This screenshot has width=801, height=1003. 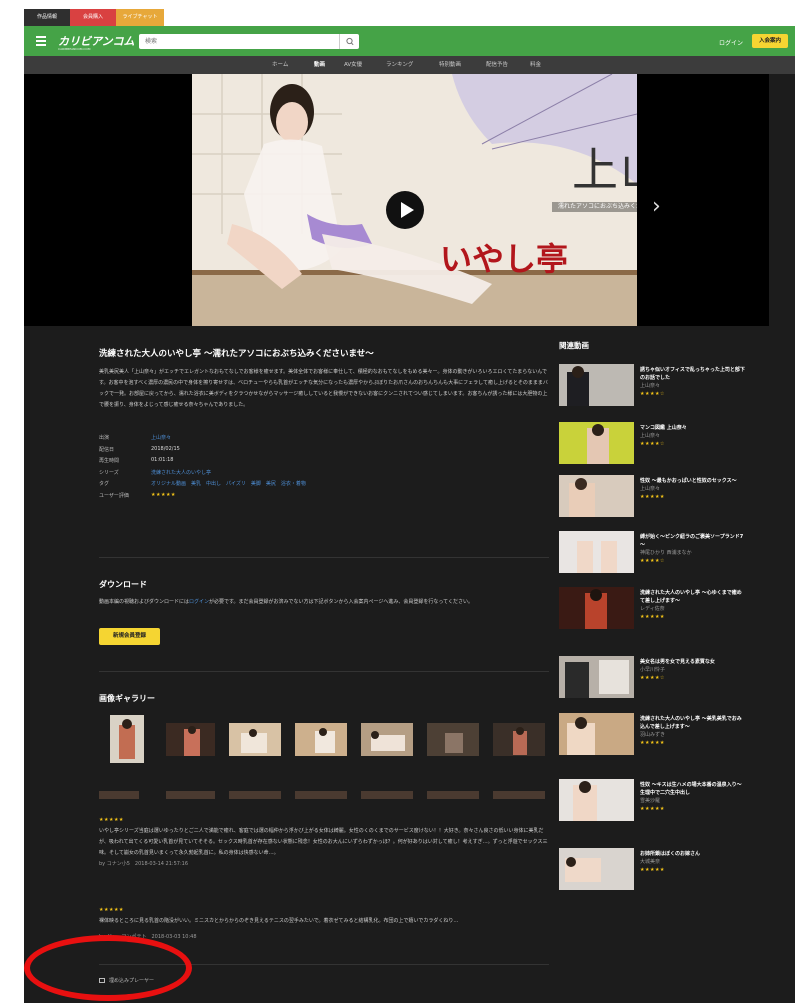 I want to click on related-text: 美女名は男を女で見える素質な女 小早川怜子 ★★★★☆, so click(x=677, y=670).